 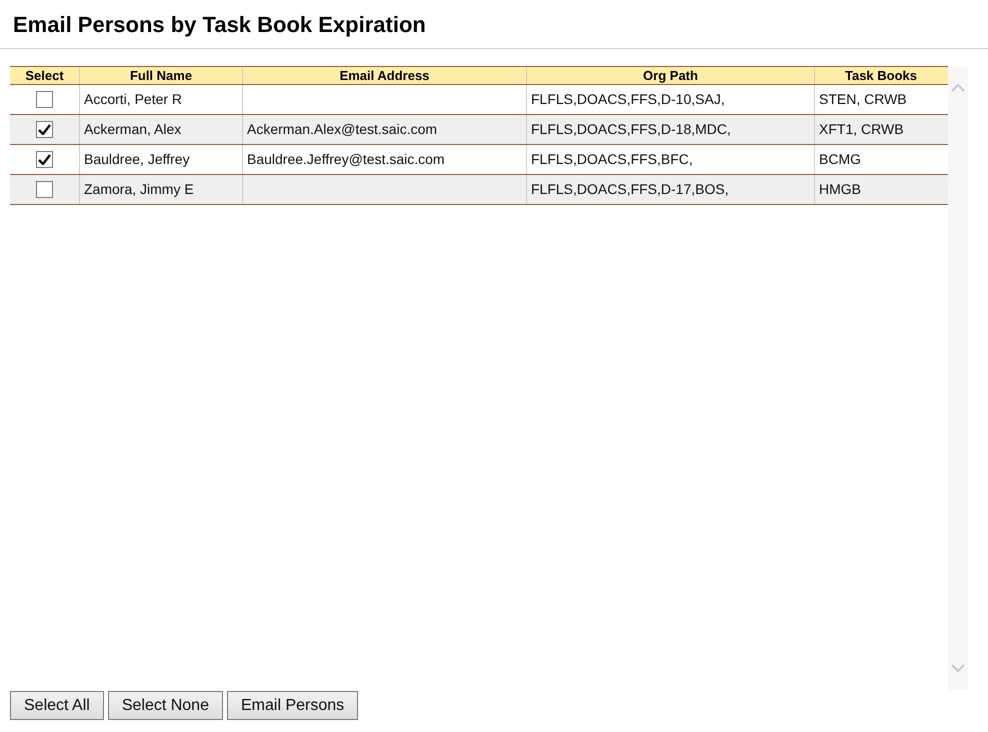 What do you see at coordinates (840, 189) in the screenshot?
I see `table-cell-text: HMGB` at bounding box center [840, 189].